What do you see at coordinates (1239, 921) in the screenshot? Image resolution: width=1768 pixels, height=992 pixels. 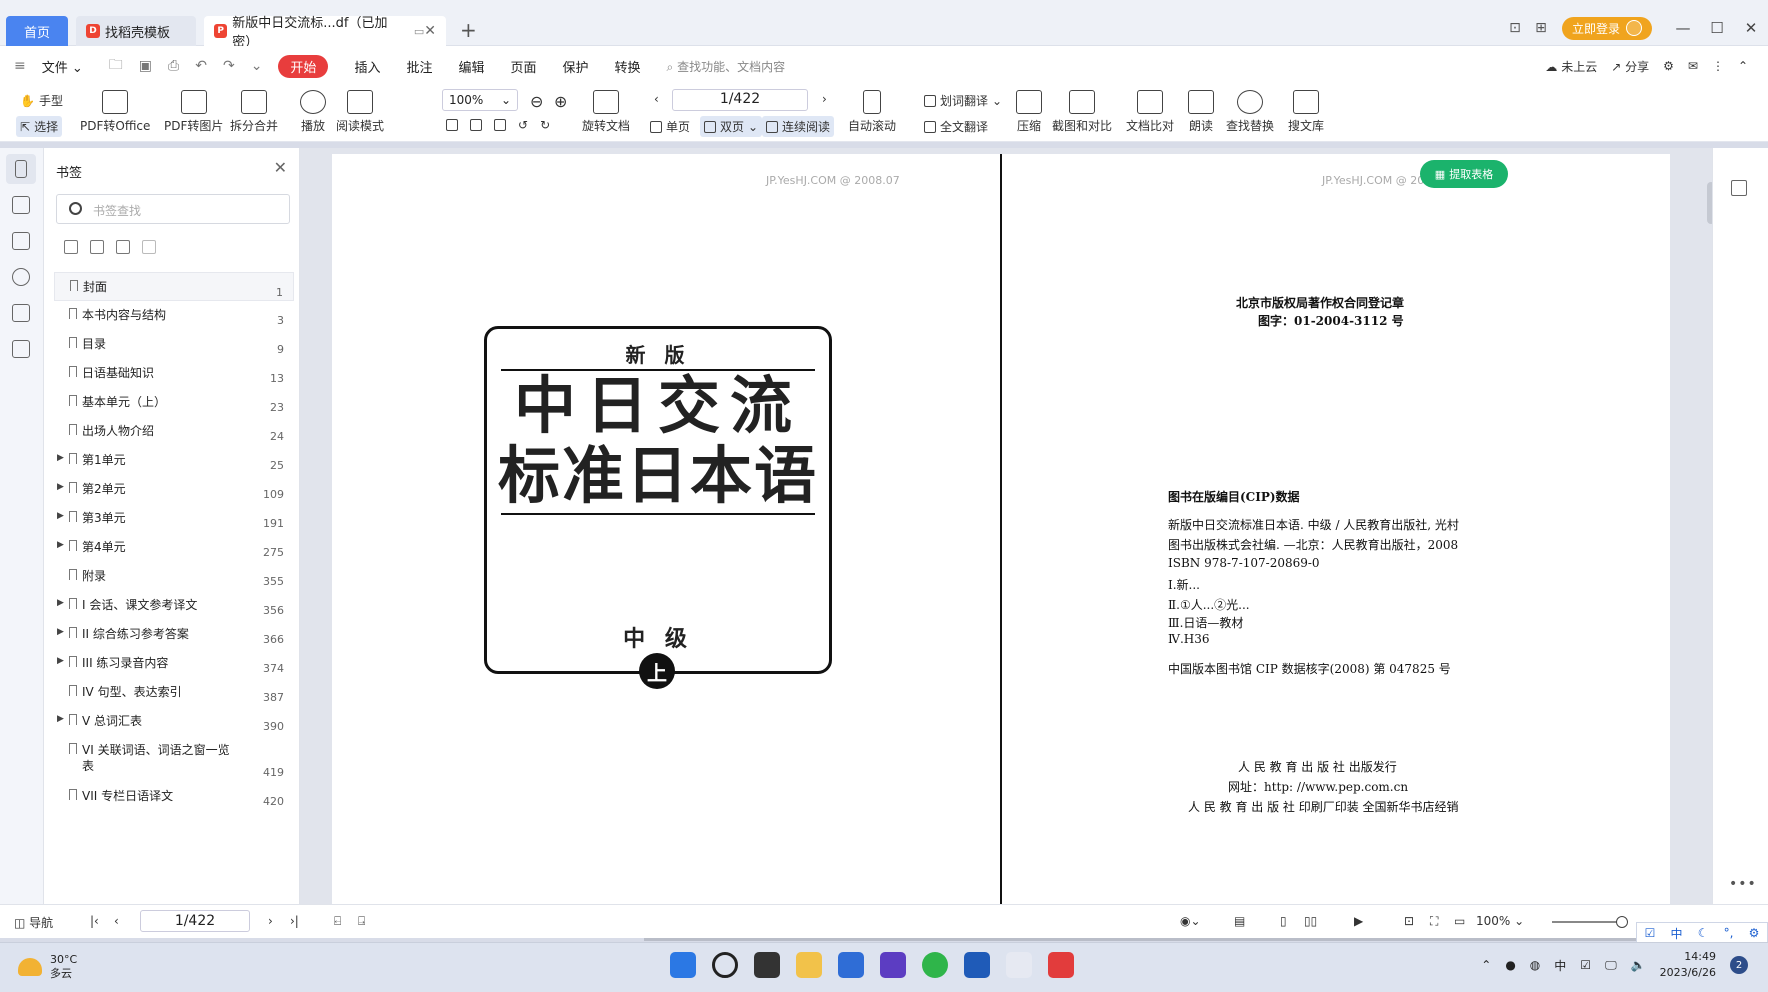 I see `continuous-view-icon: ▤` at bounding box center [1239, 921].